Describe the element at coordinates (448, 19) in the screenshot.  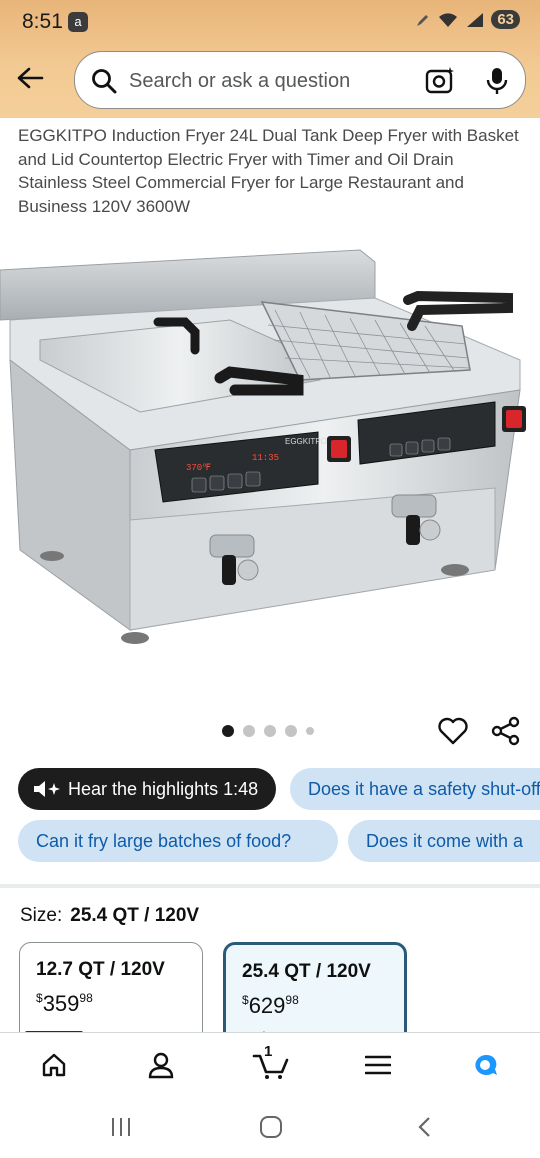
I see `wifi-icon` at that location.